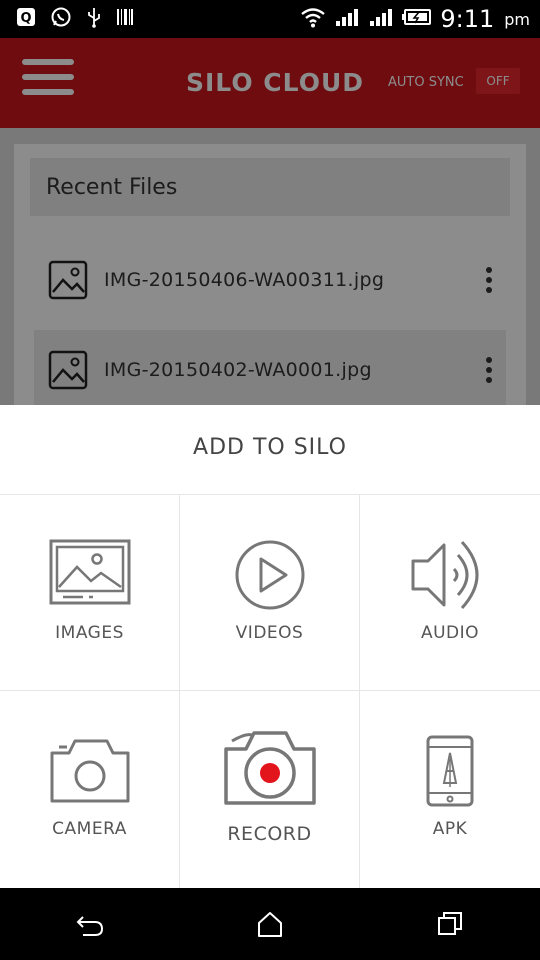 The image size is (540, 960). I want to click on option-label: RECORD, so click(269, 834).